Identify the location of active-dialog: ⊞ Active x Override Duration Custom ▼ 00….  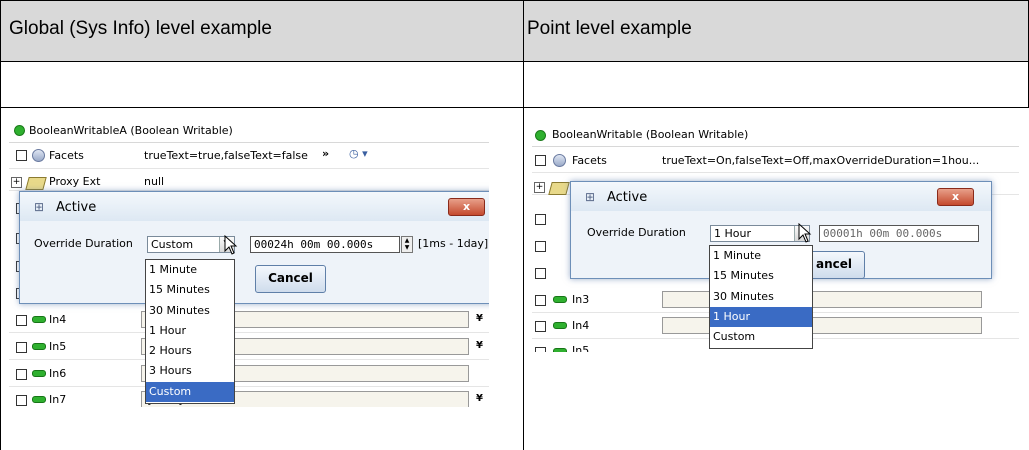
(254, 247).